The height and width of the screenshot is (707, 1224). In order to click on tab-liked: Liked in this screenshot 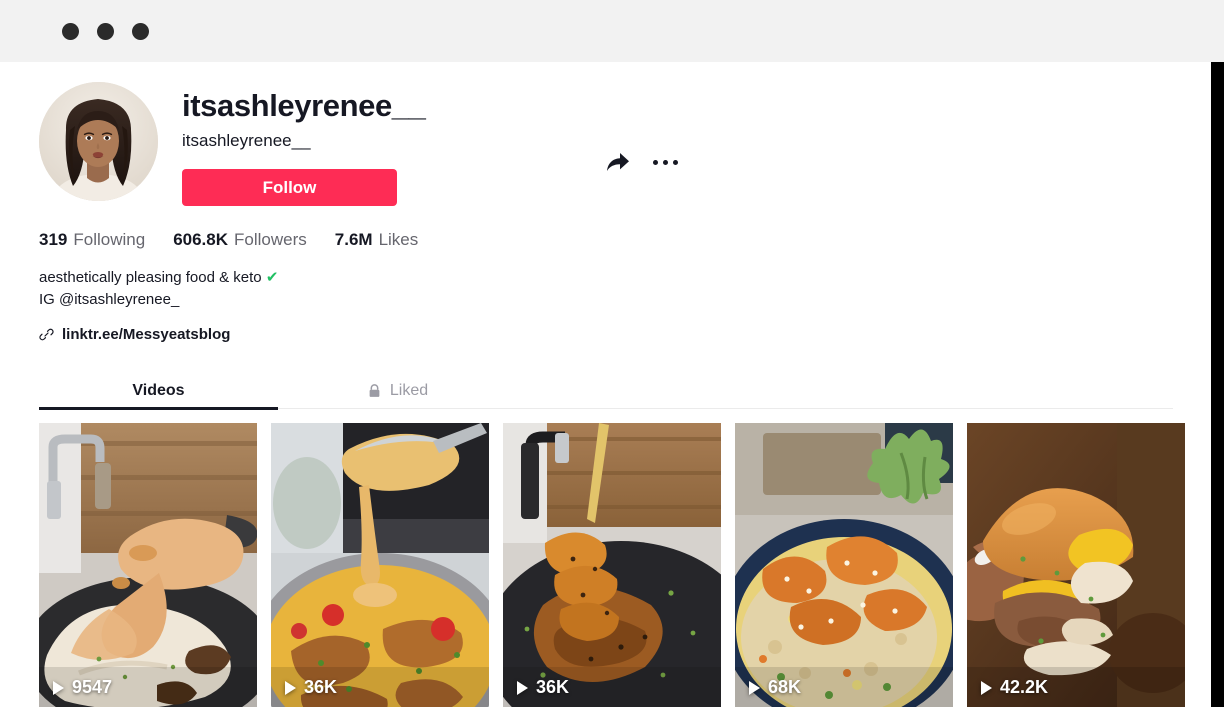, I will do `click(397, 390)`.